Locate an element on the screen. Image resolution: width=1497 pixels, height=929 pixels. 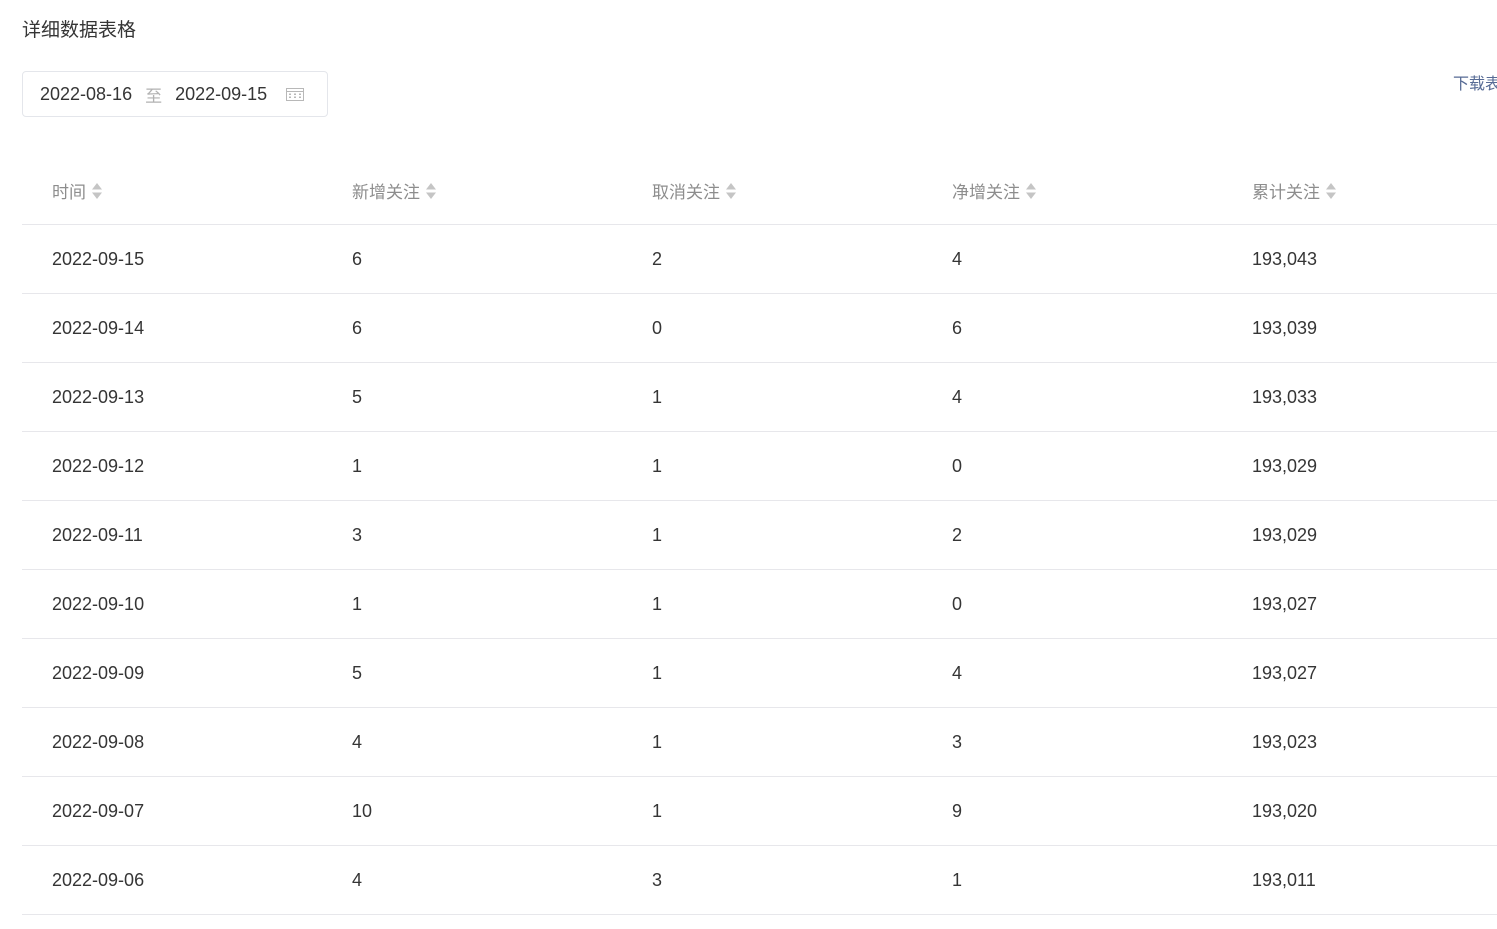
header-label: 累计关注 is located at coordinates (1286, 192).